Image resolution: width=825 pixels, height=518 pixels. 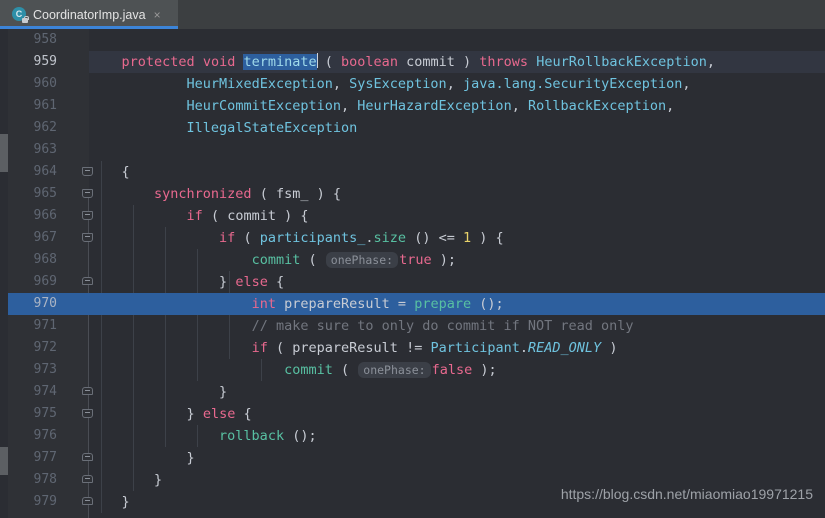 What do you see at coordinates (252, 436) in the screenshot?
I see `token-method: rollback` at bounding box center [252, 436].